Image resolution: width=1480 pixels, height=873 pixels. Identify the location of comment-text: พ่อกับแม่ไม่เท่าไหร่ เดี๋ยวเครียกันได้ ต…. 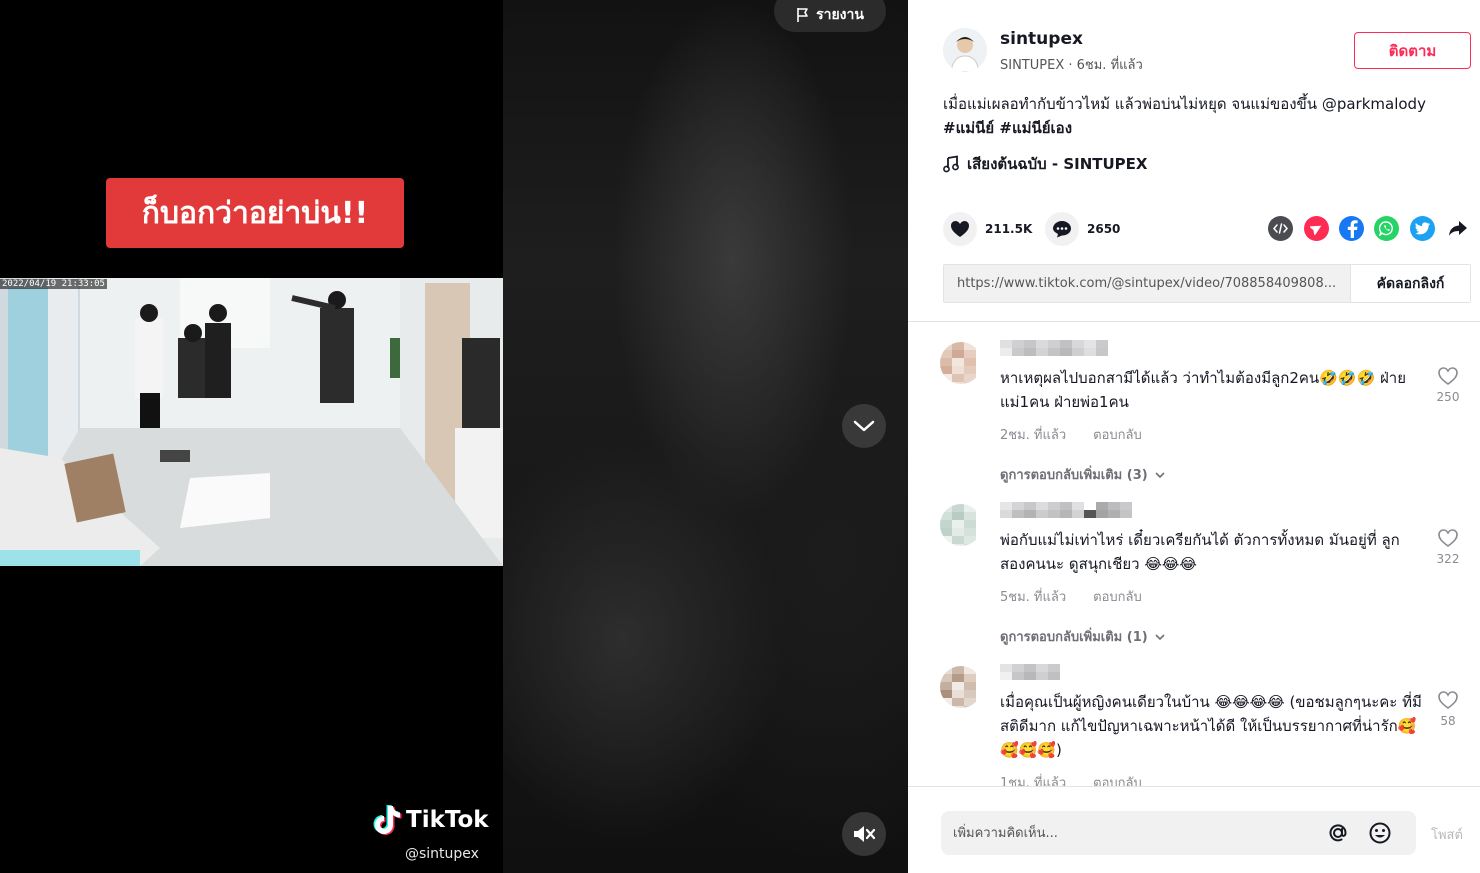
(1200, 552).